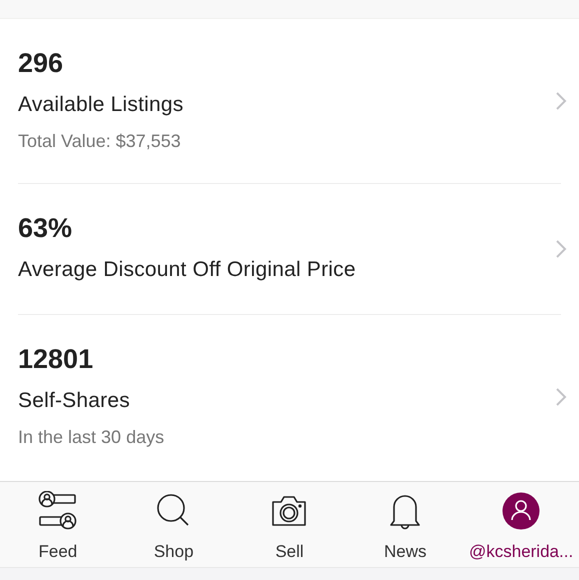  Describe the element at coordinates (57, 511) in the screenshot. I see `people-list-icon` at that location.